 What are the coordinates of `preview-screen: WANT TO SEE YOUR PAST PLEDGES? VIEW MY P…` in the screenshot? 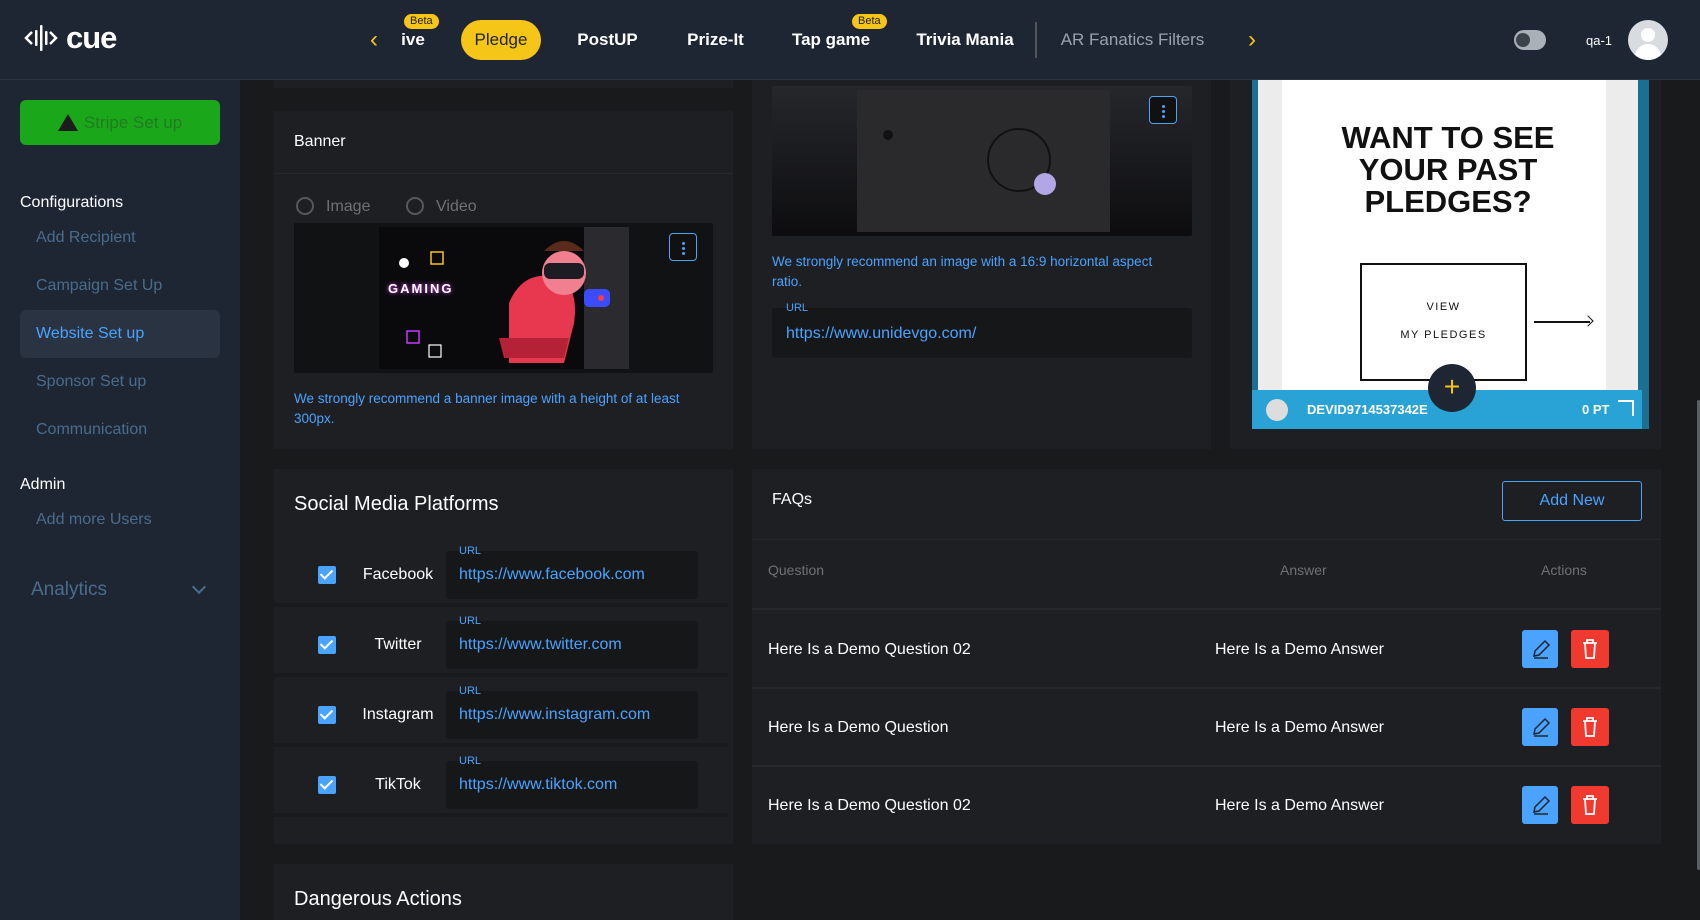 It's located at (1448, 240).